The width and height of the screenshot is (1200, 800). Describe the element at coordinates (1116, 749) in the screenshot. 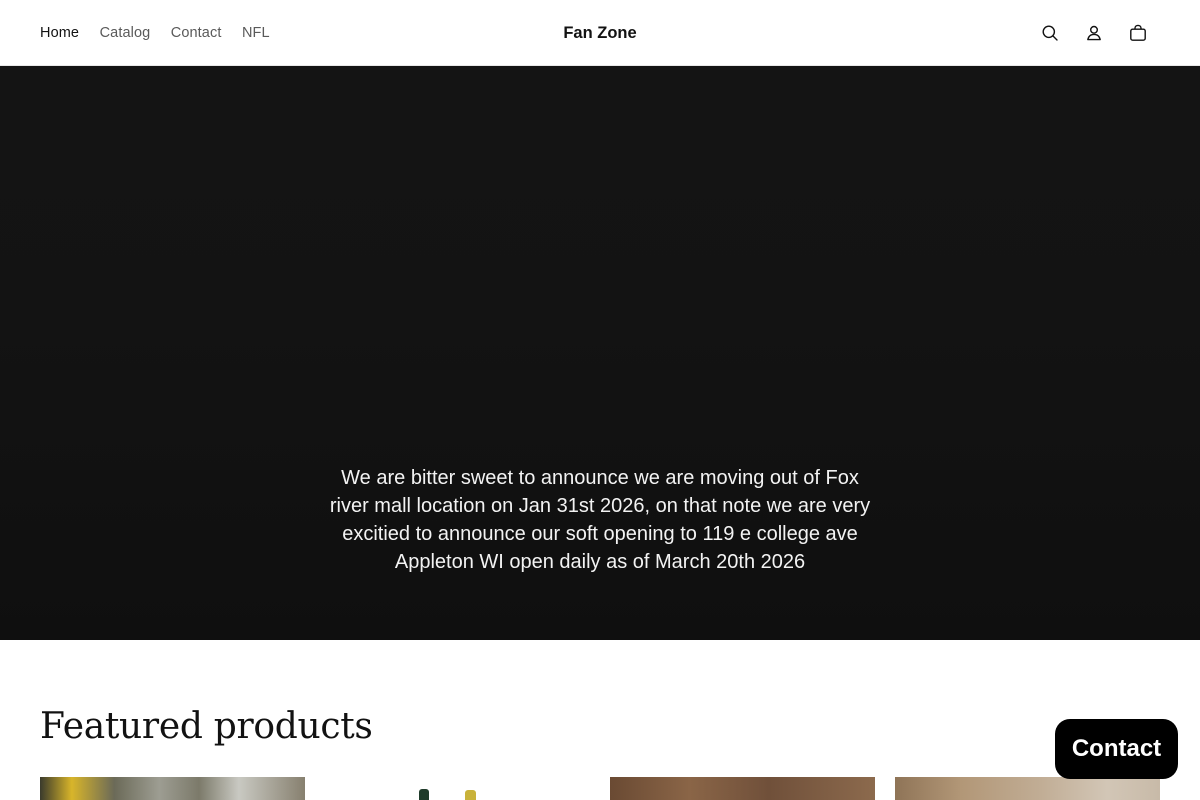

I see `contact-chat-button: Contact` at that location.